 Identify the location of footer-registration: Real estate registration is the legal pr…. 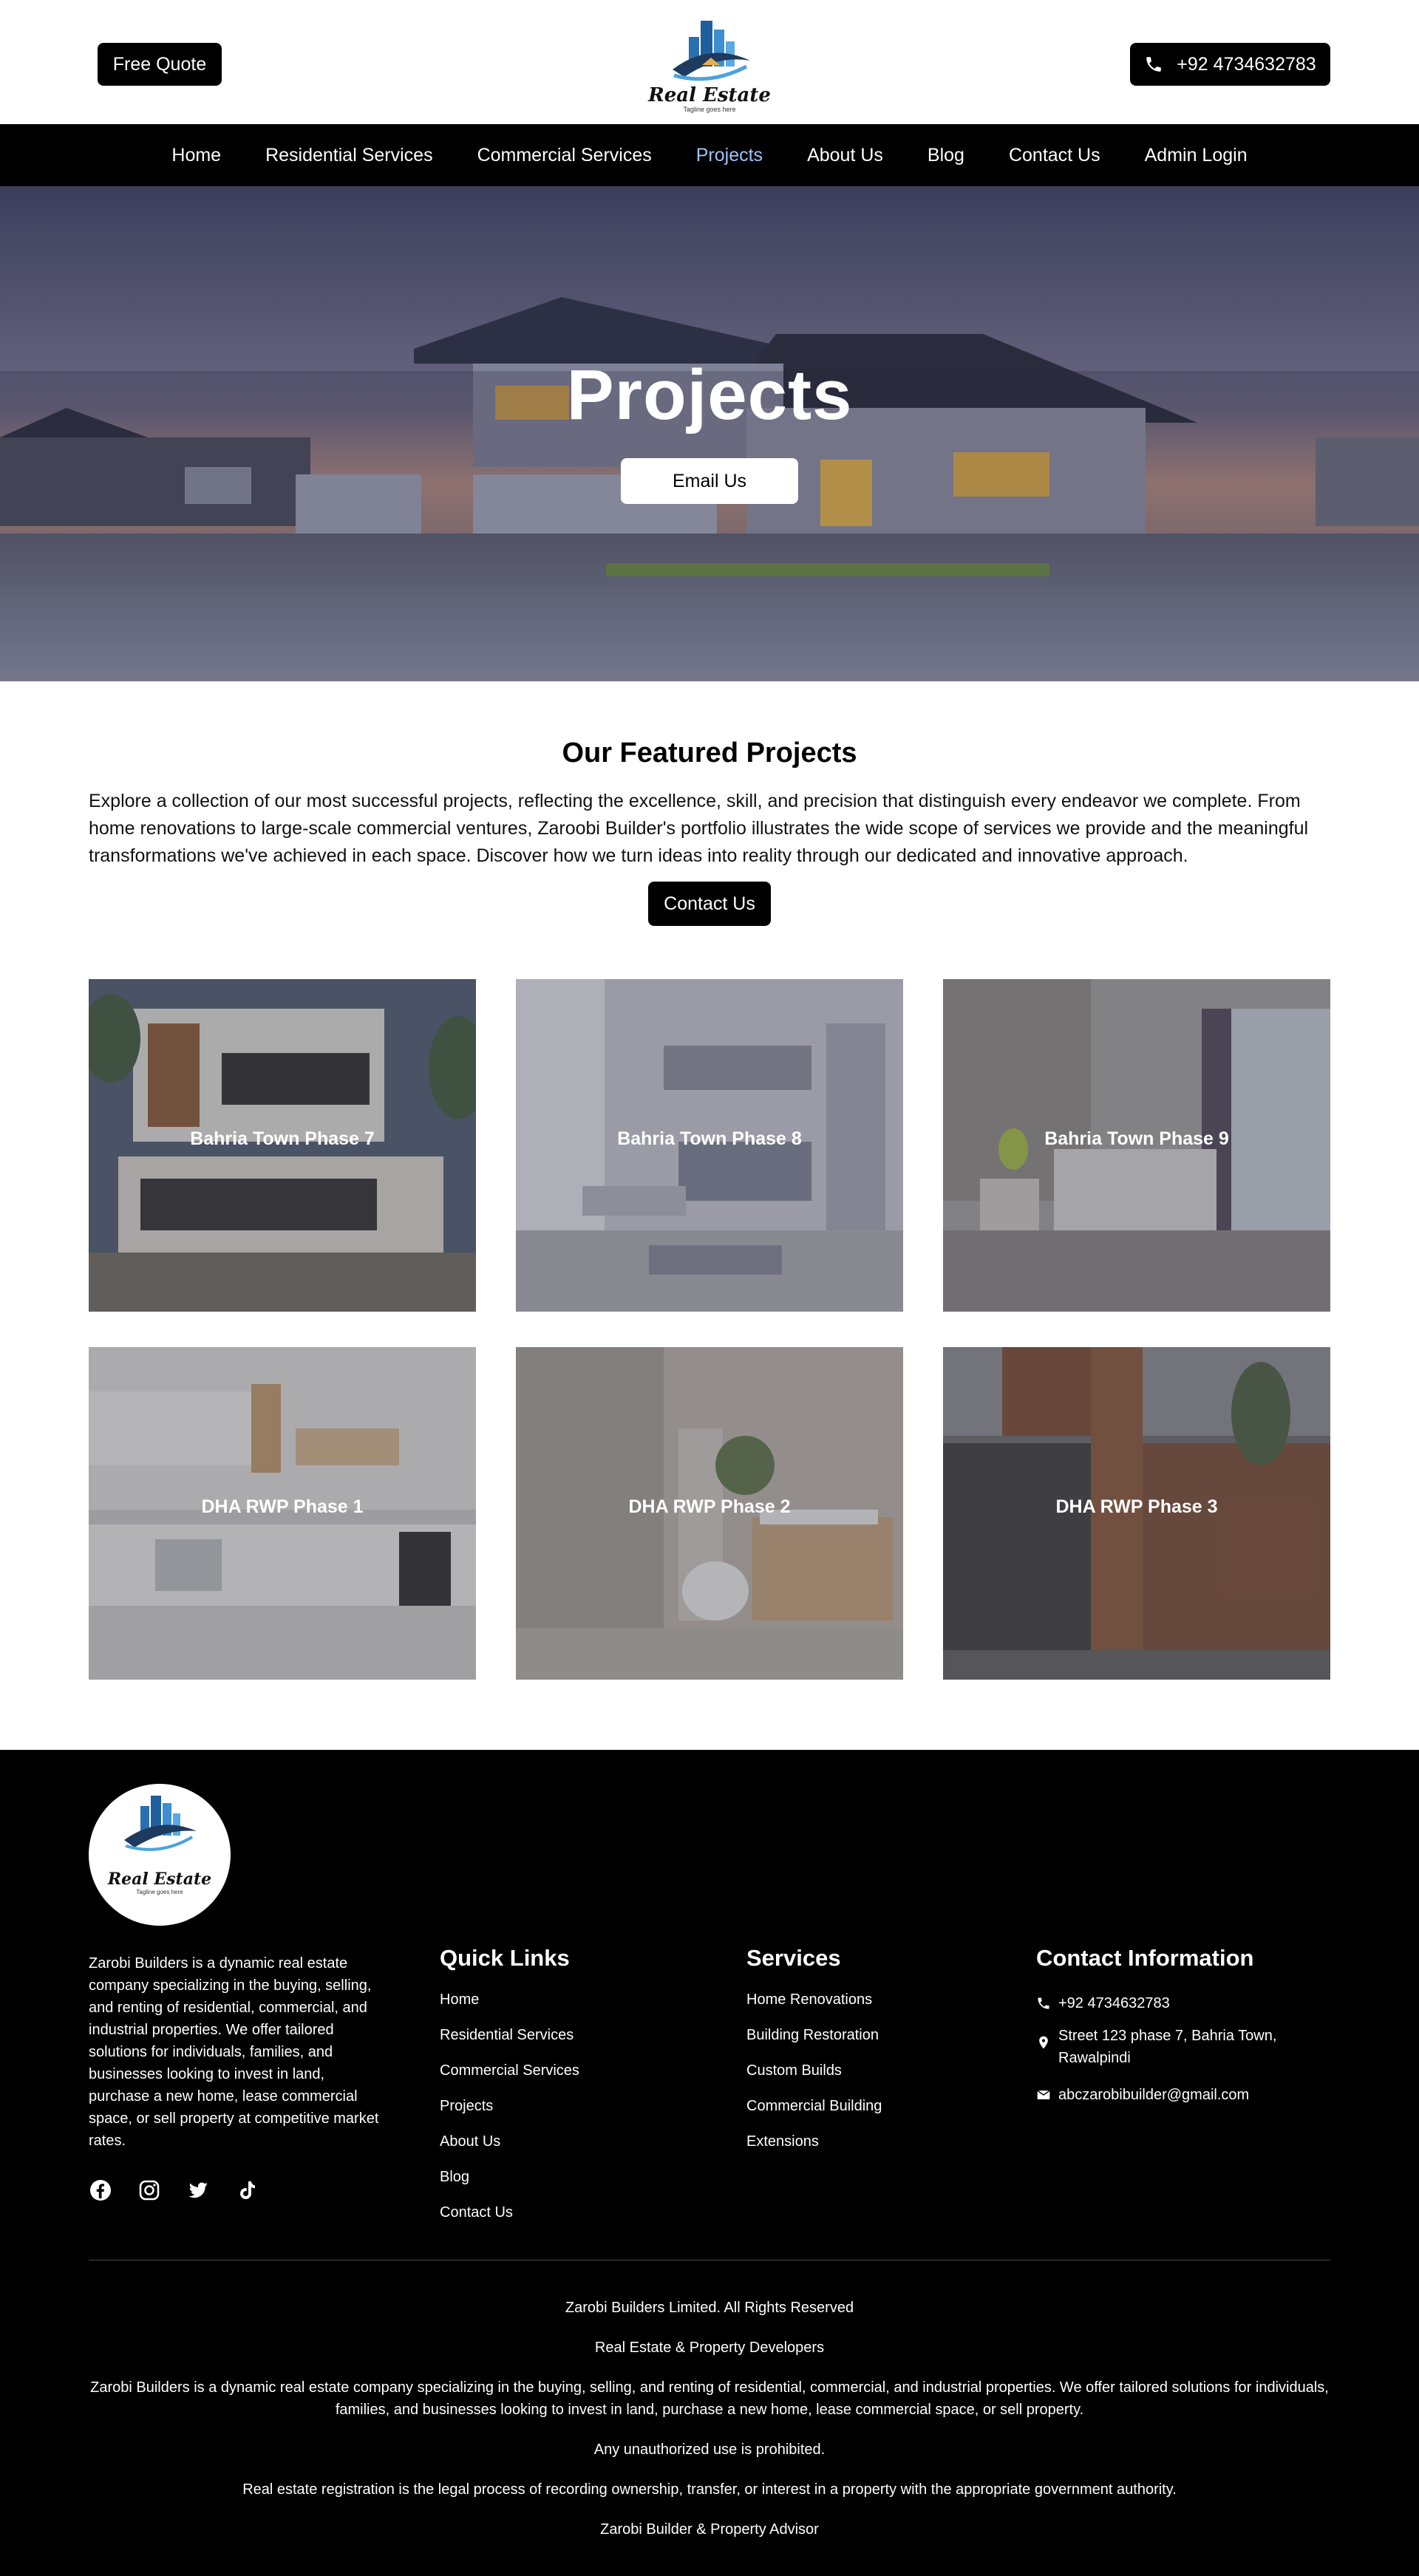
(709, 2489).